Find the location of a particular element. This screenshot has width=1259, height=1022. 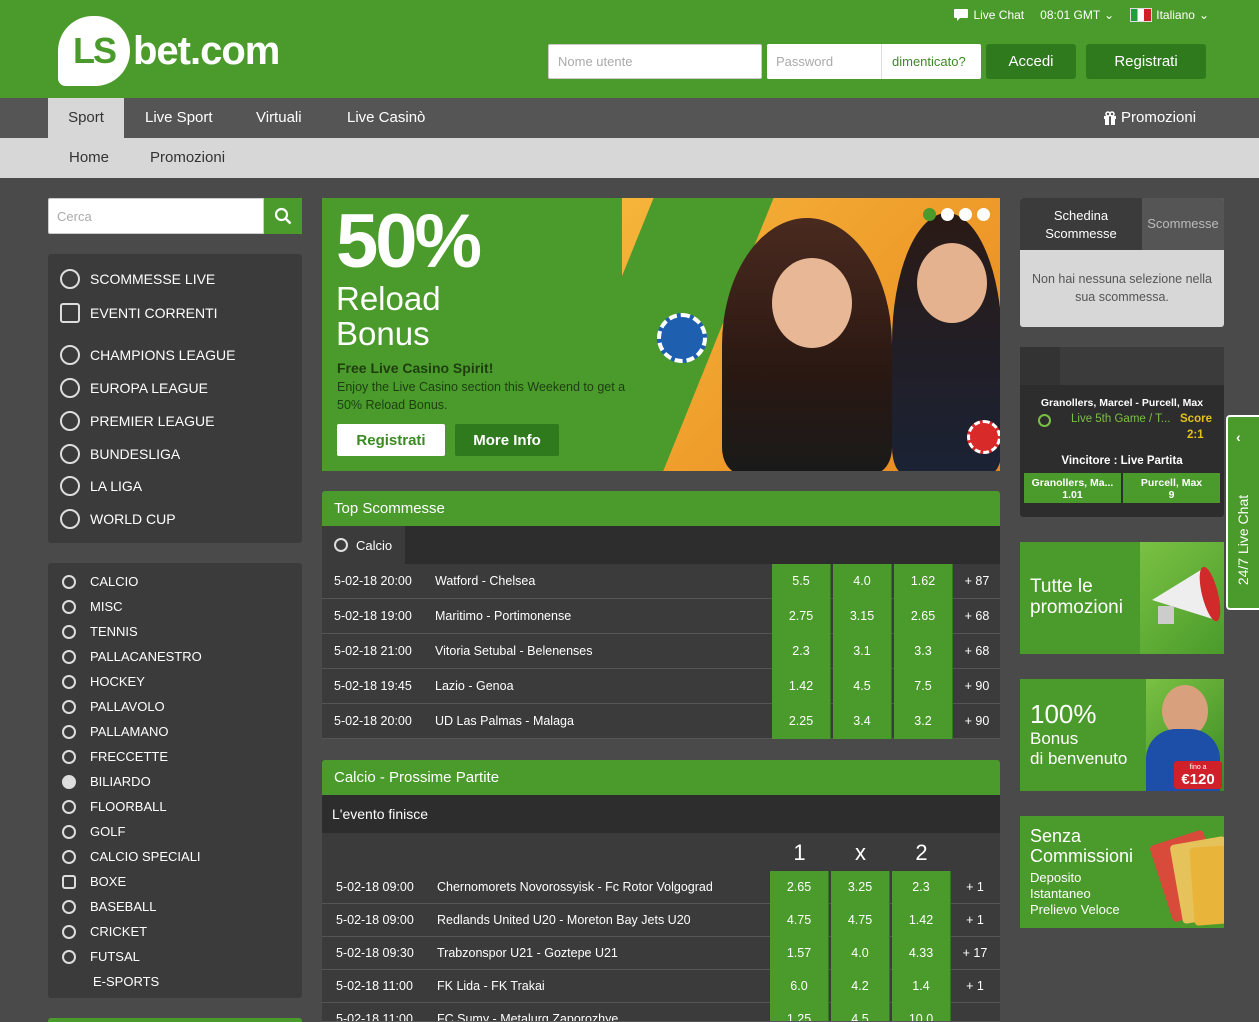

sport-baseball: BASEBALL is located at coordinates (109, 906).